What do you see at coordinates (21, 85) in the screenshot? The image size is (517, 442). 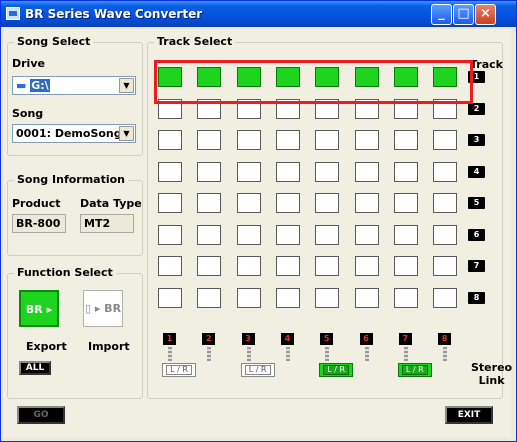 I see `drive-icon: ▬` at bounding box center [21, 85].